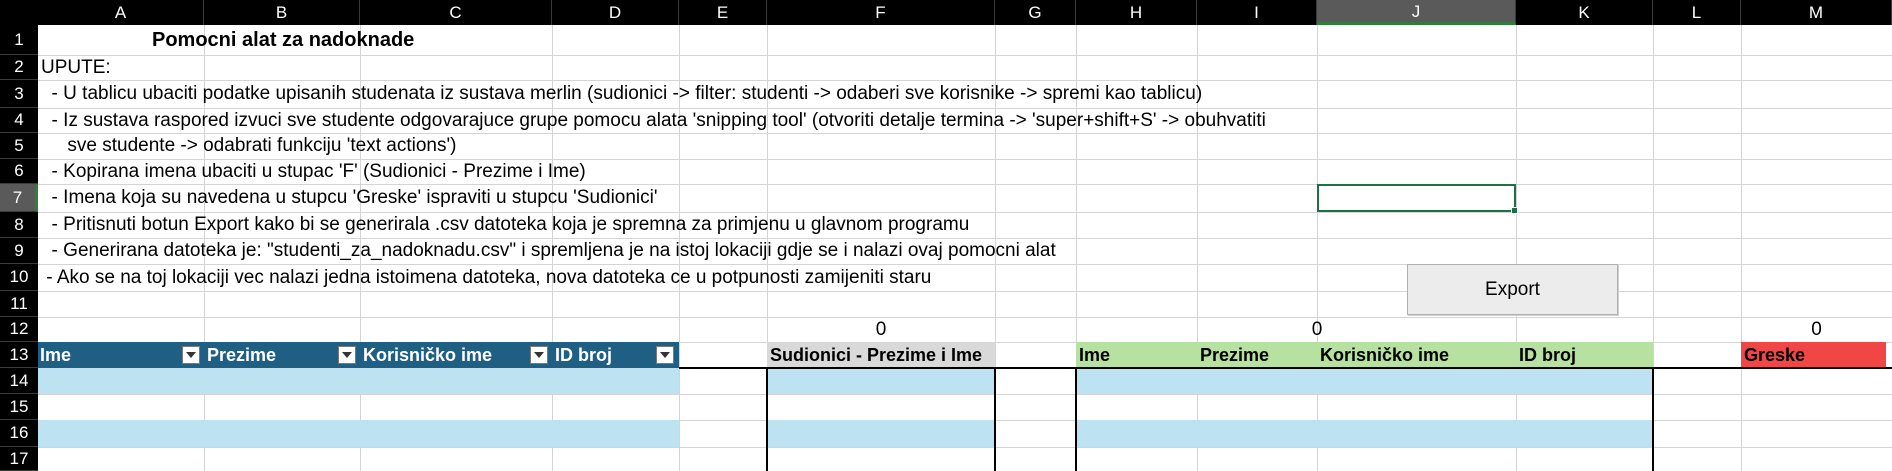  Describe the element at coordinates (19, 433) in the screenshot. I see `row-header-16: 16` at that location.